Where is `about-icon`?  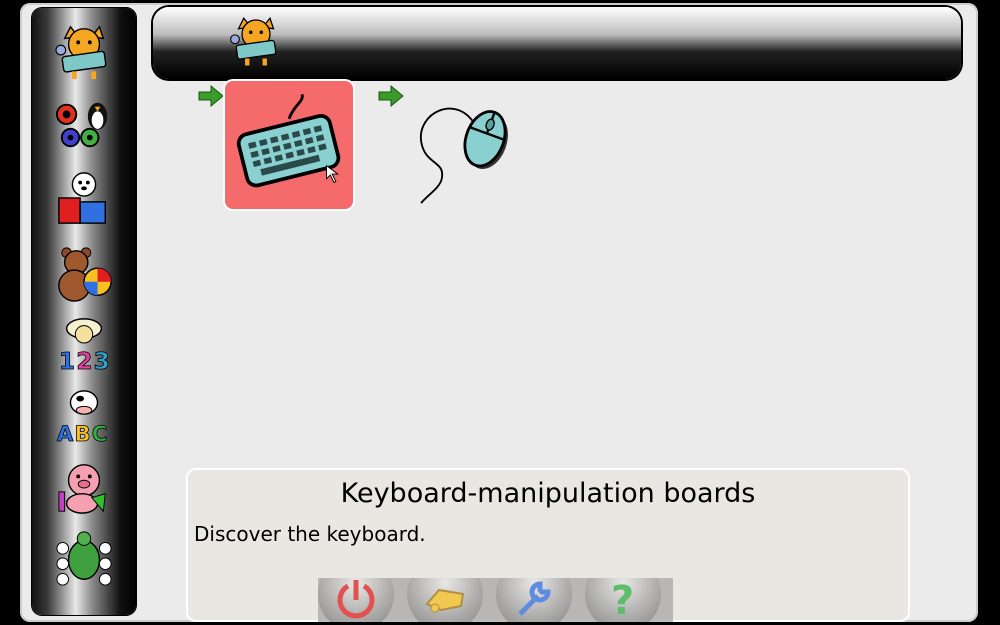 about-icon is located at coordinates (445, 600).